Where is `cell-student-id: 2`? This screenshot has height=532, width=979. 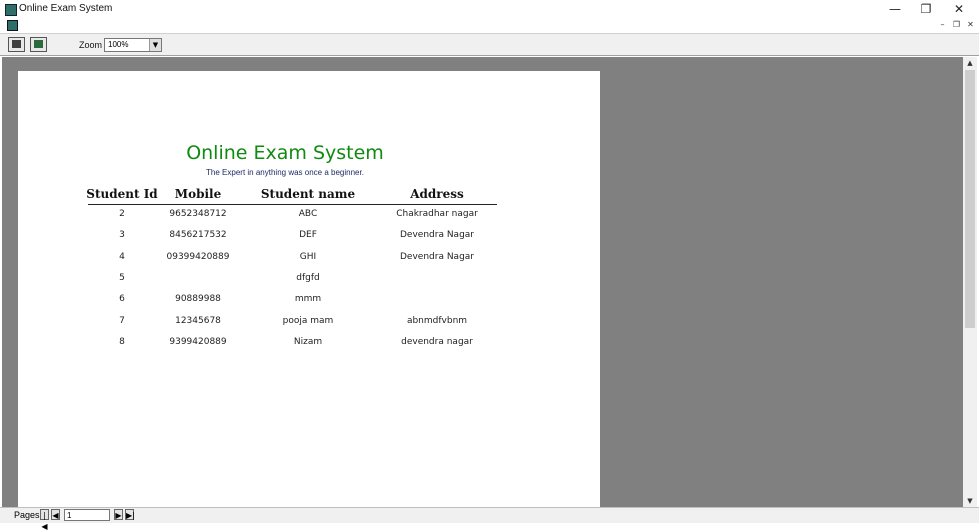
cell-student-id: 2 is located at coordinates (122, 214).